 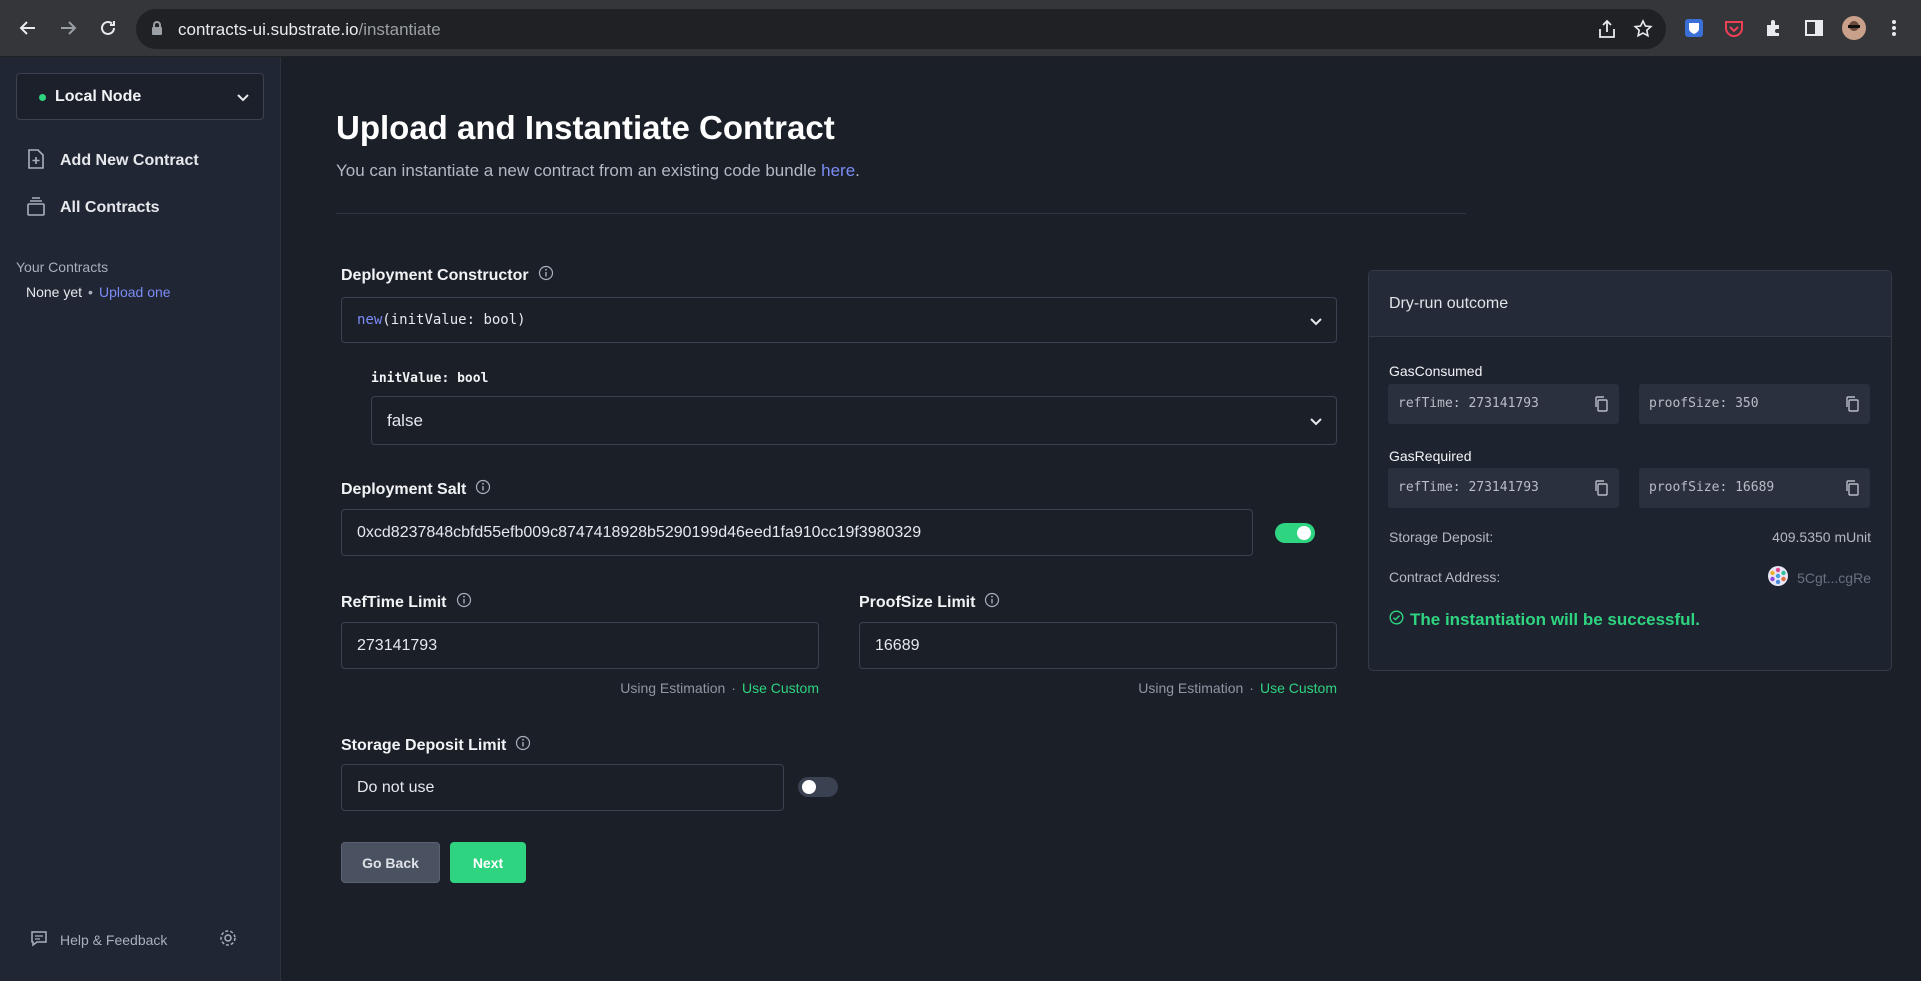 I want to click on lock-icon, so click(x=157, y=30).